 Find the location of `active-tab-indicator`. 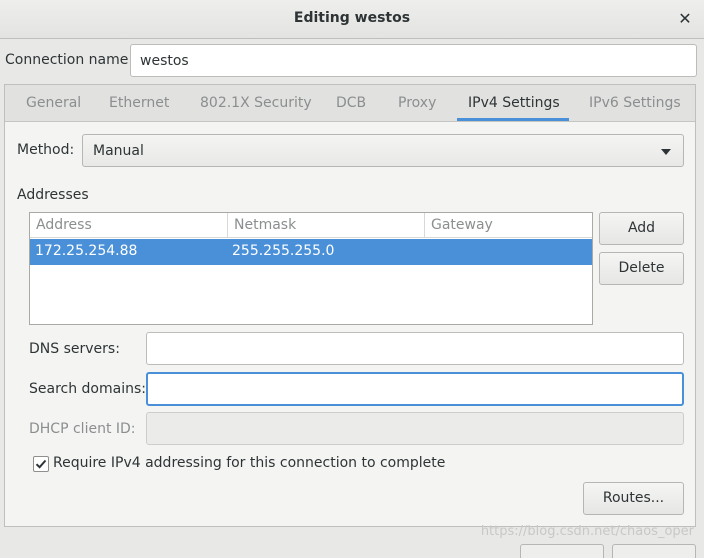

active-tab-indicator is located at coordinates (513, 119).